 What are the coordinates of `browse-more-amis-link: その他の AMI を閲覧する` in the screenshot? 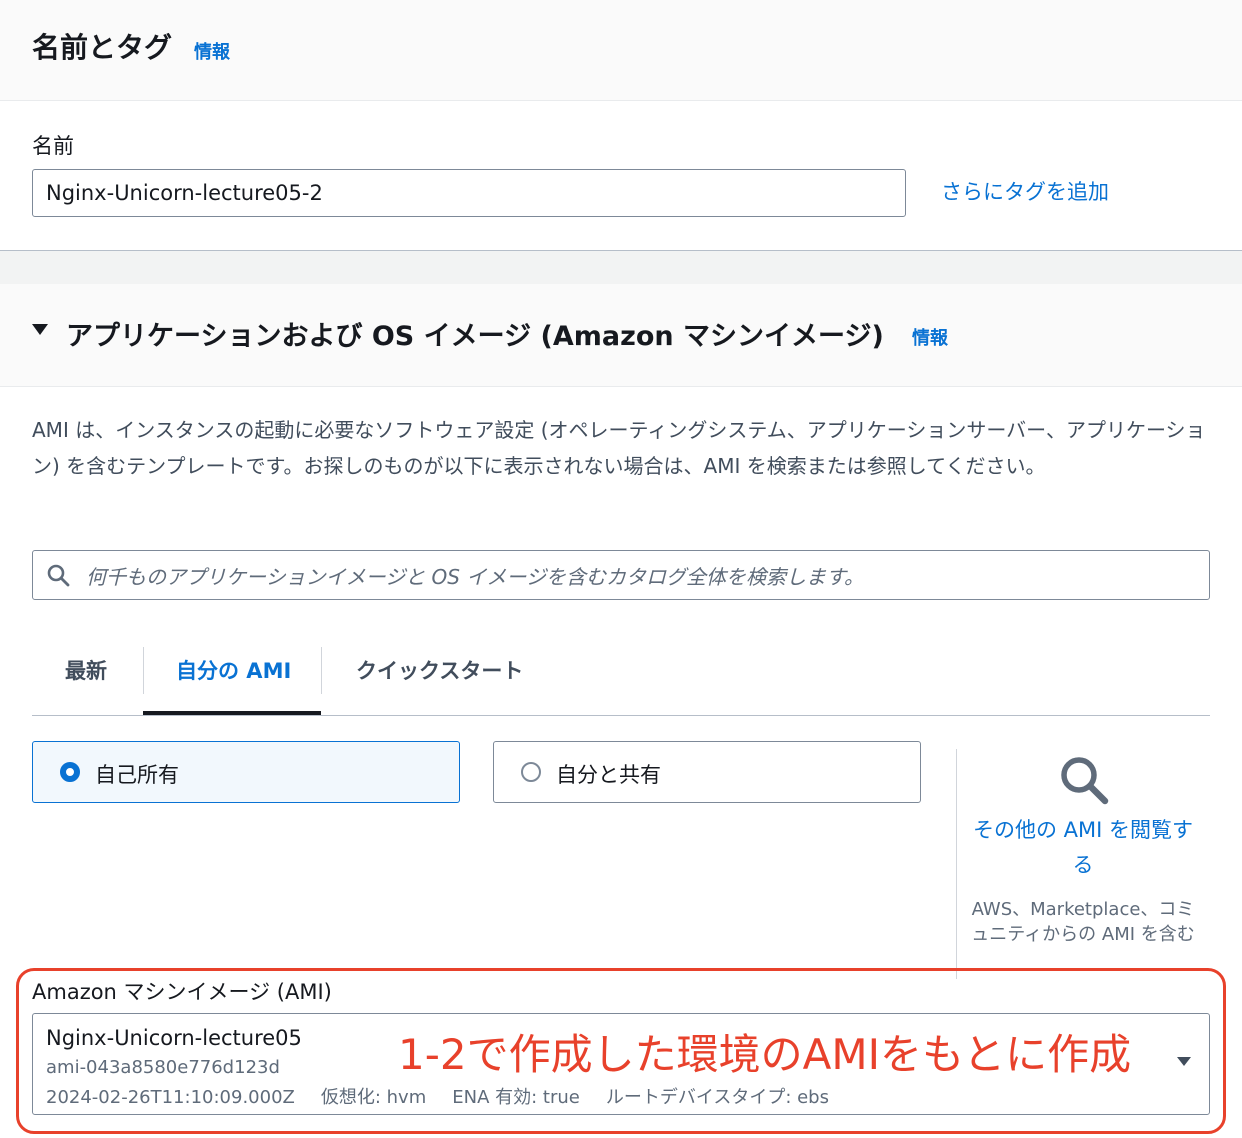 It's located at (1083, 848).